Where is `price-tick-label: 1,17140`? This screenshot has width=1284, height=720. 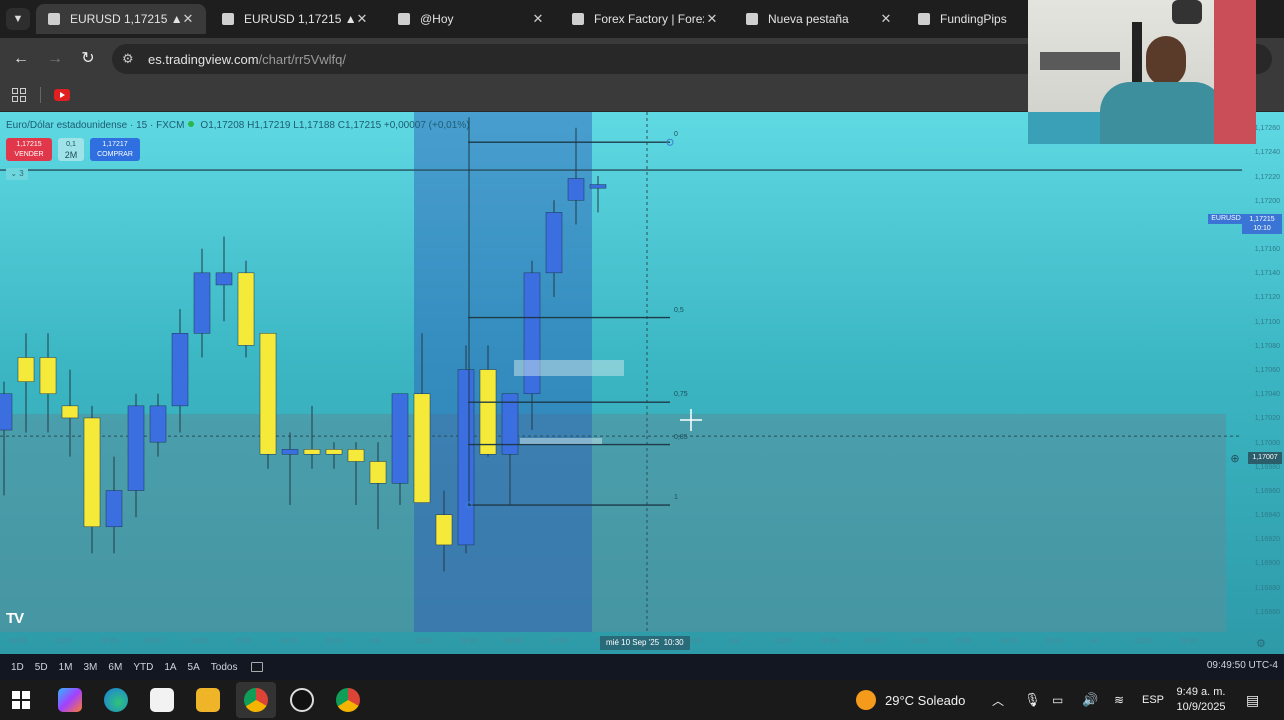
price-tick-label: 1,17140 is located at coordinates (1267, 274).